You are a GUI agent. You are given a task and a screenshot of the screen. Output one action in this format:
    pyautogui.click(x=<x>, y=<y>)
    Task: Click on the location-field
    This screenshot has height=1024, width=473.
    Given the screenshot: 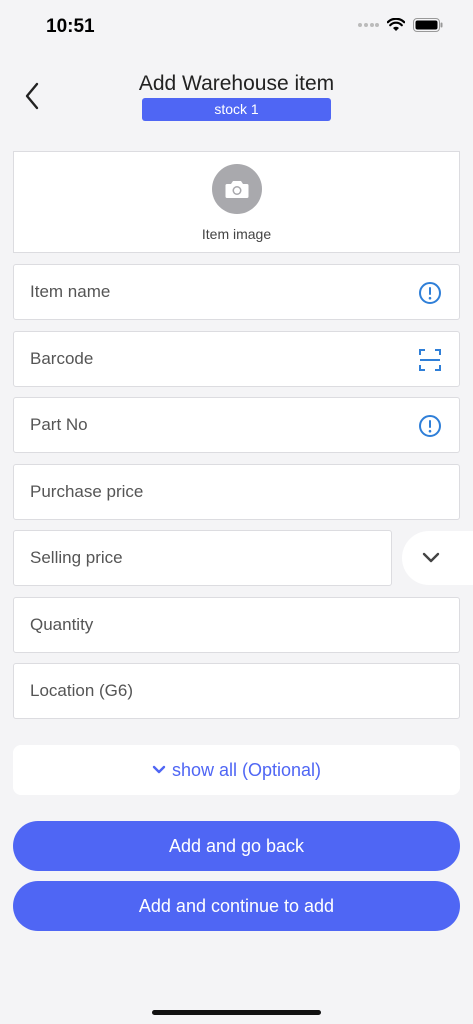 What is the action you would take?
    pyautogui.click(x=236, y=691)
    